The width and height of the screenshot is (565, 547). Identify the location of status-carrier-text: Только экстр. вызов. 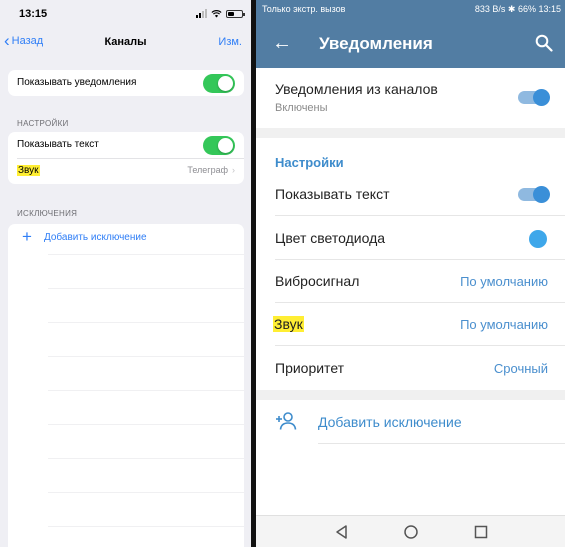
(304, 9).